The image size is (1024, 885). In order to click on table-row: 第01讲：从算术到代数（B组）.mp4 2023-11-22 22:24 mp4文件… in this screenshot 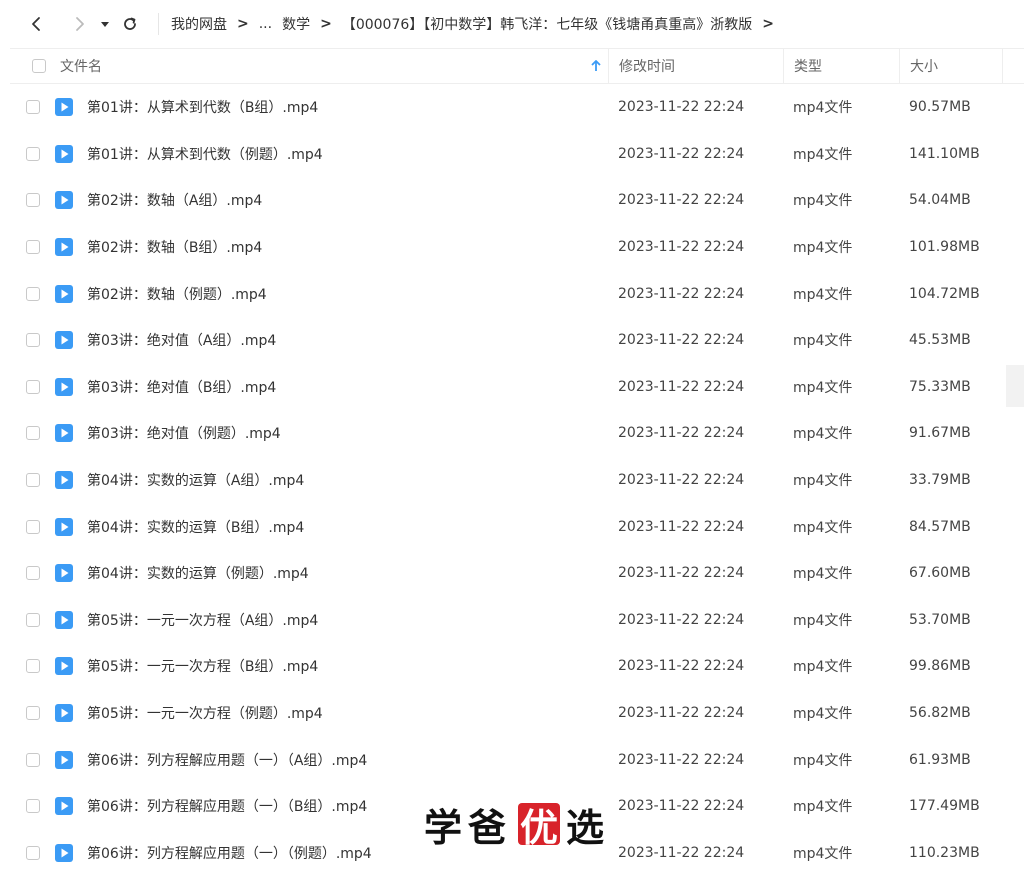, I will do `click(517, 107)`.